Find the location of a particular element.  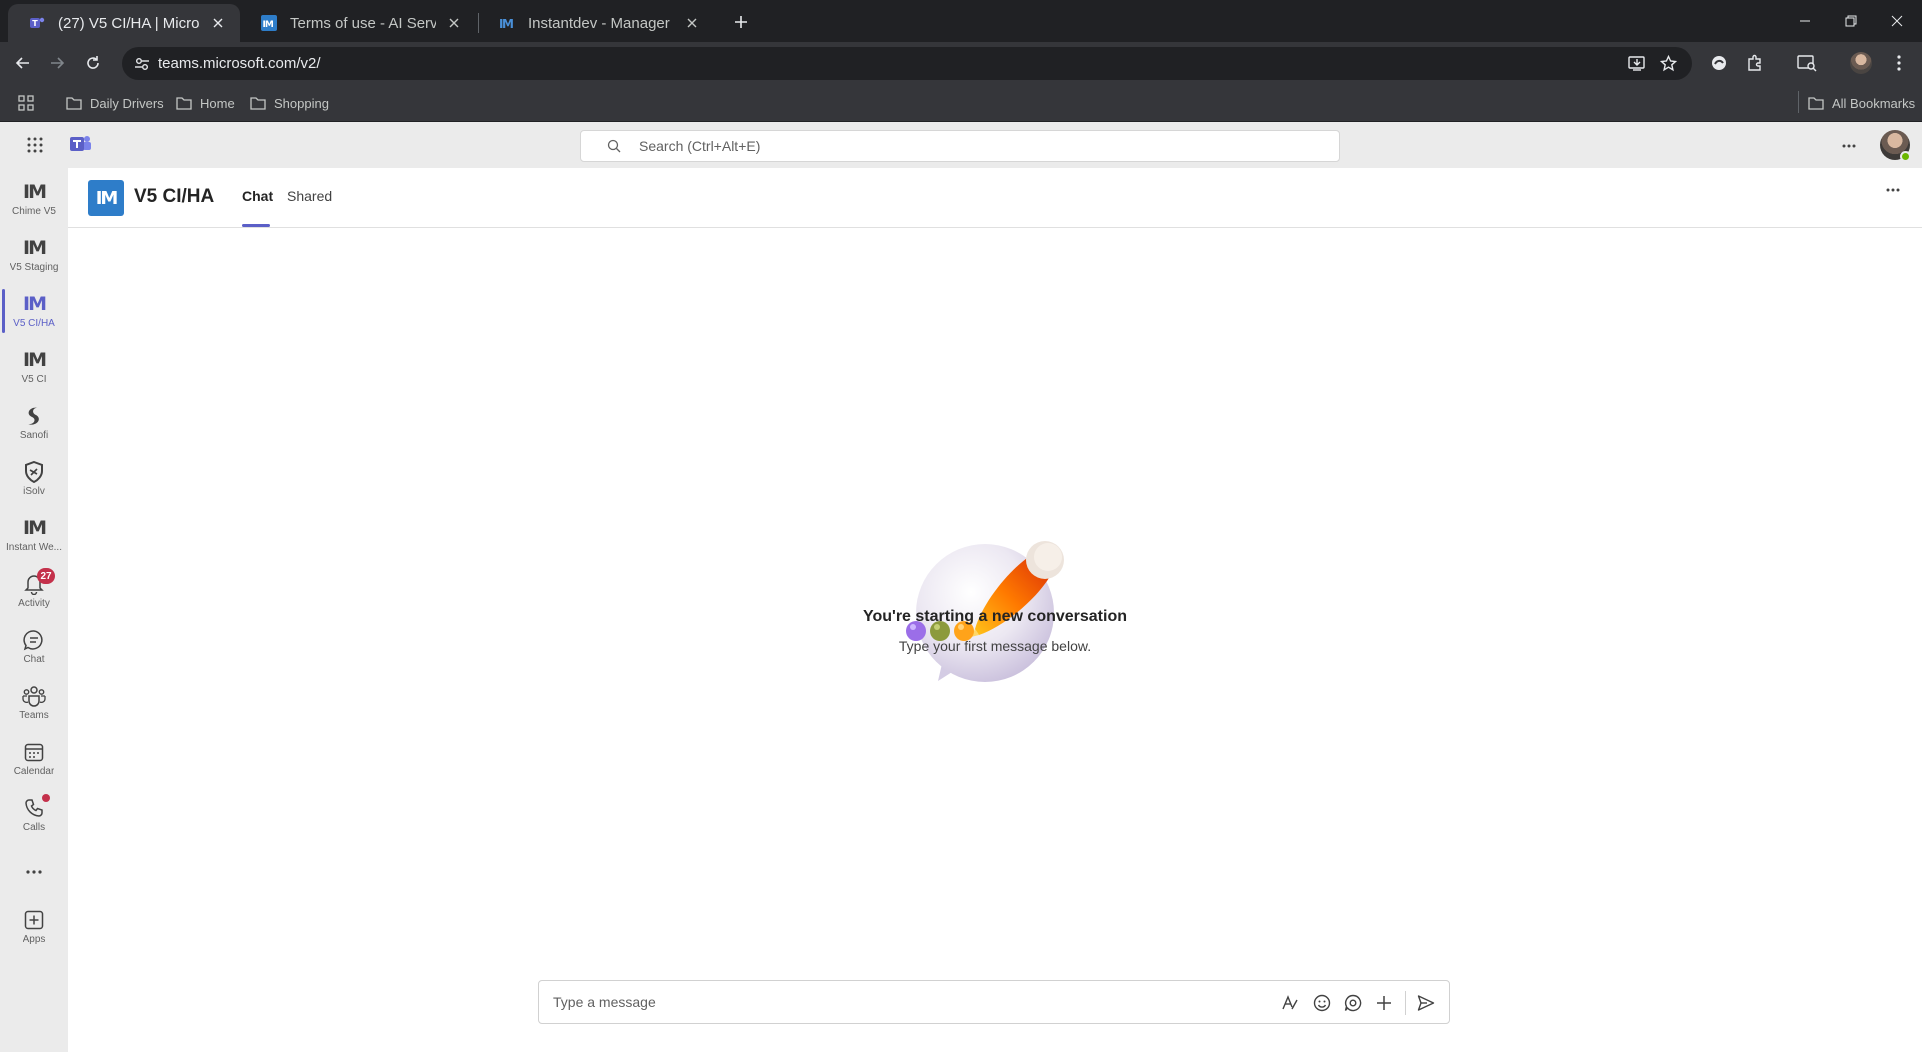

bookmark-folder-daily-drivers: Daily Drivers is located at coordinates (115, 103).